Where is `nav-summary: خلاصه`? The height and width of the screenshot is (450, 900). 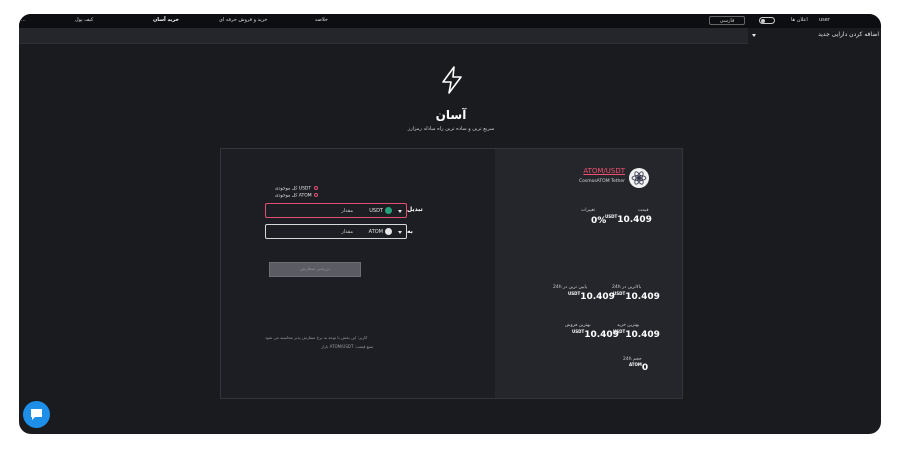
nav-summary: خلاصه is located at coordinates (321, 20).